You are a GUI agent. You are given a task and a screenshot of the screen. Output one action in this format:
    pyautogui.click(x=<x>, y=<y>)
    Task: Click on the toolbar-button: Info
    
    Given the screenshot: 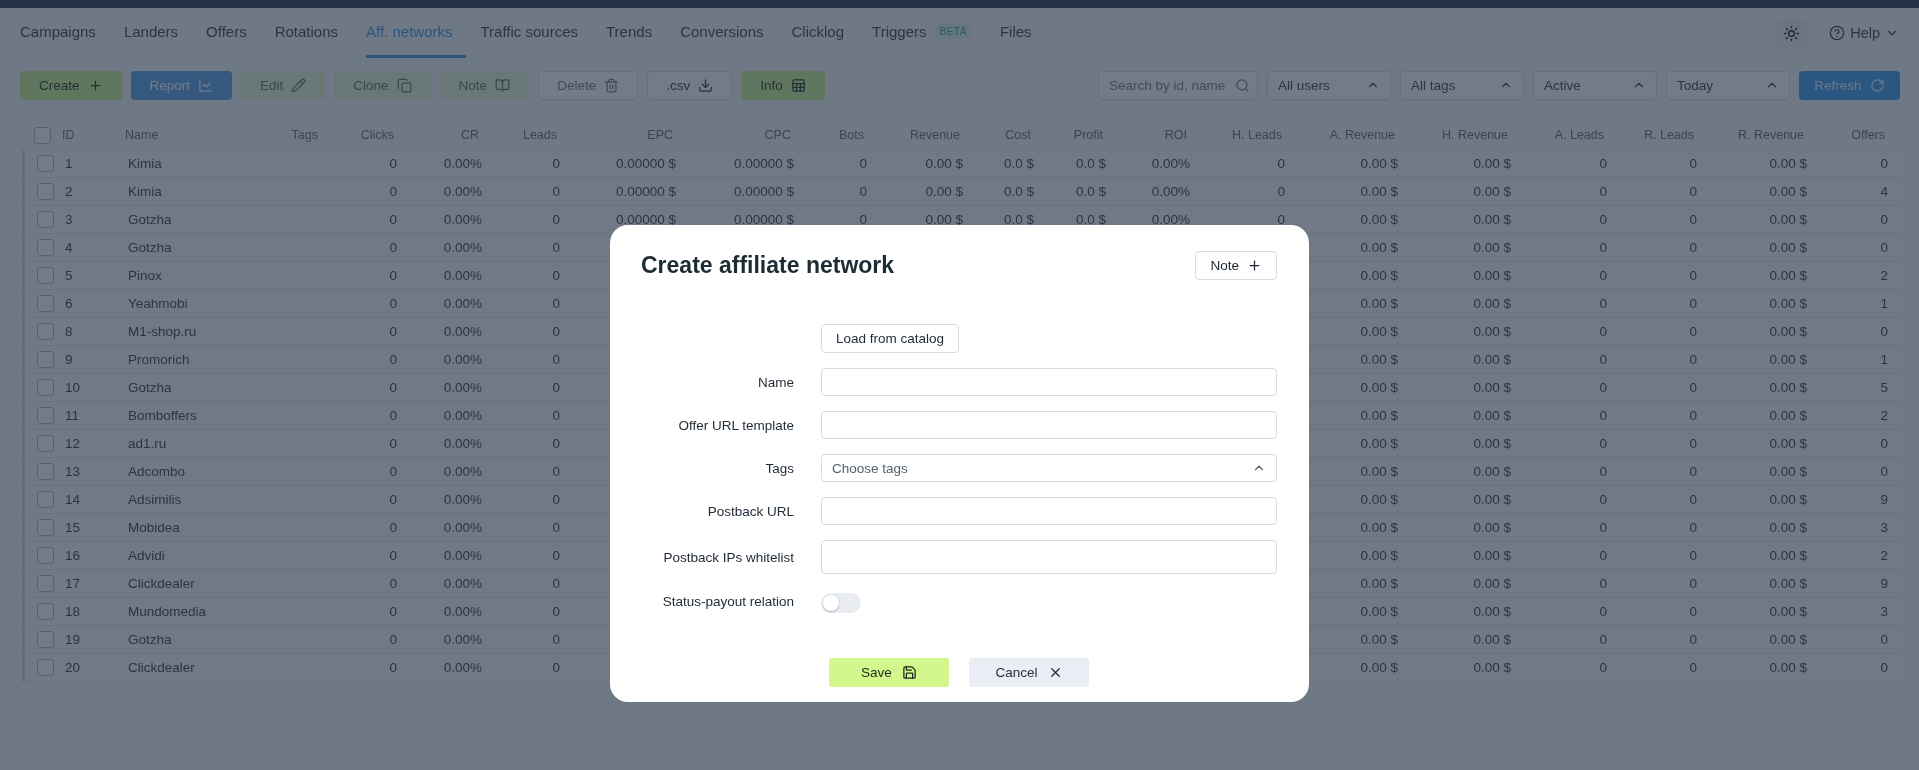 What is the action you would take?
    pyautogui.click(x=783, y=85)
    